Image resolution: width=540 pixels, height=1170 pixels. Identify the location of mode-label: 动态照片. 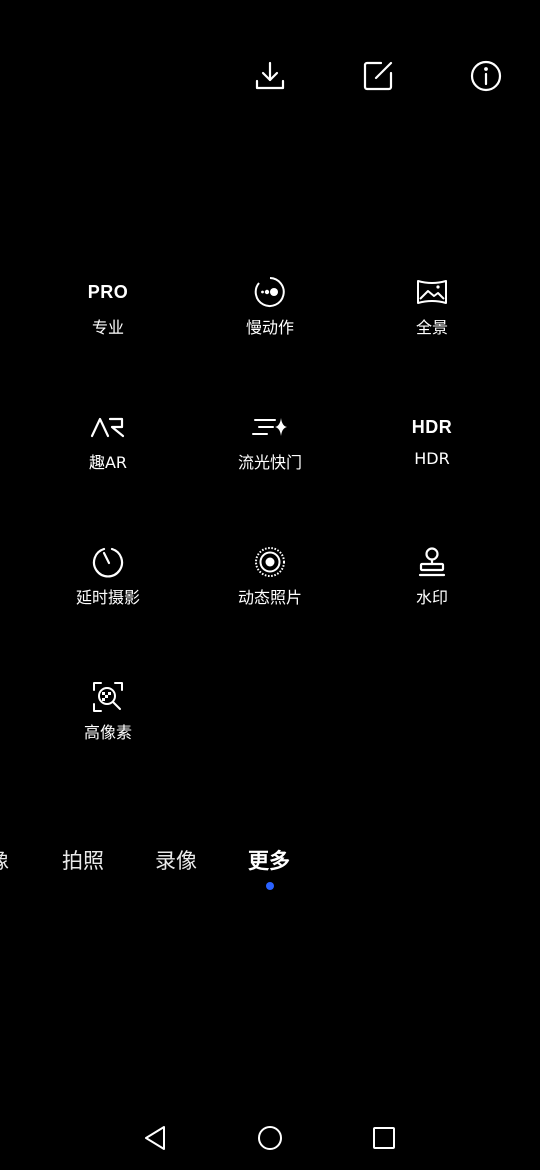
(269, 597).